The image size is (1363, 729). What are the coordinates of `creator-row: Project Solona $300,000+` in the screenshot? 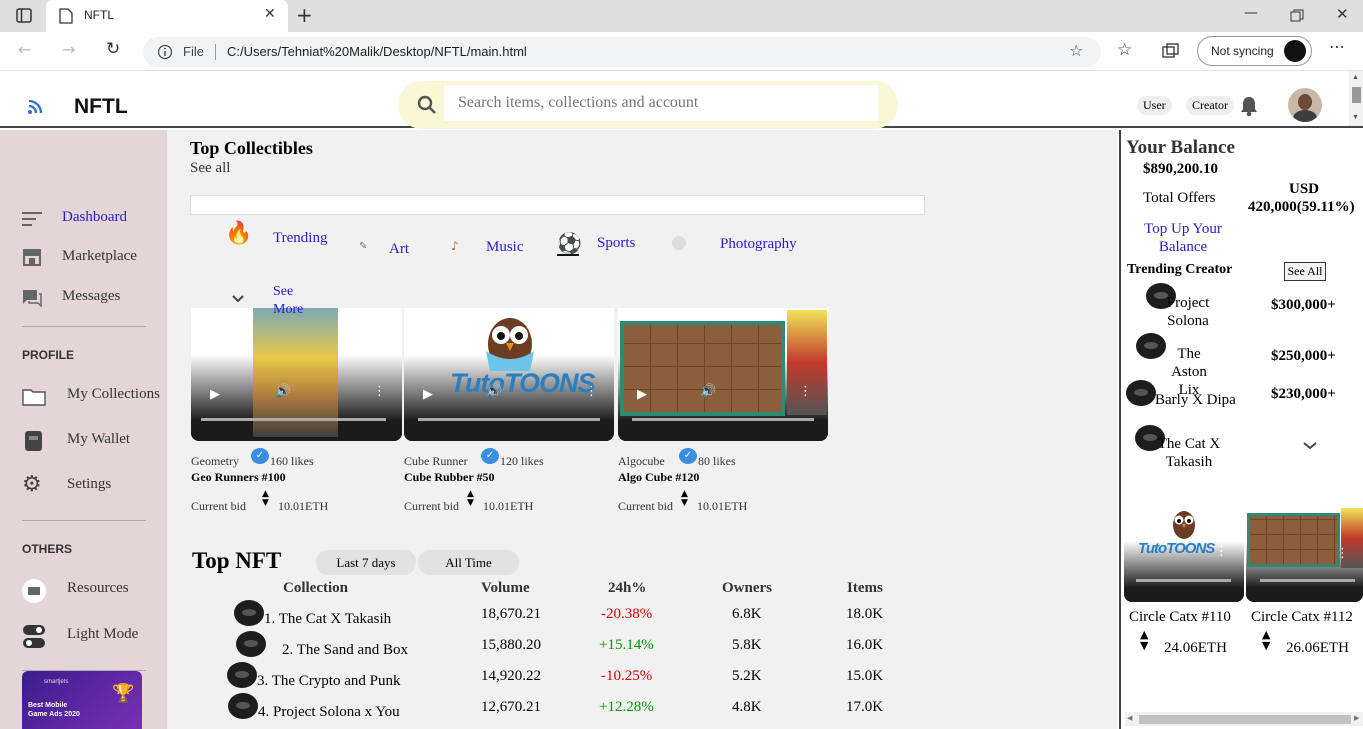 It's located at (1243, 306).